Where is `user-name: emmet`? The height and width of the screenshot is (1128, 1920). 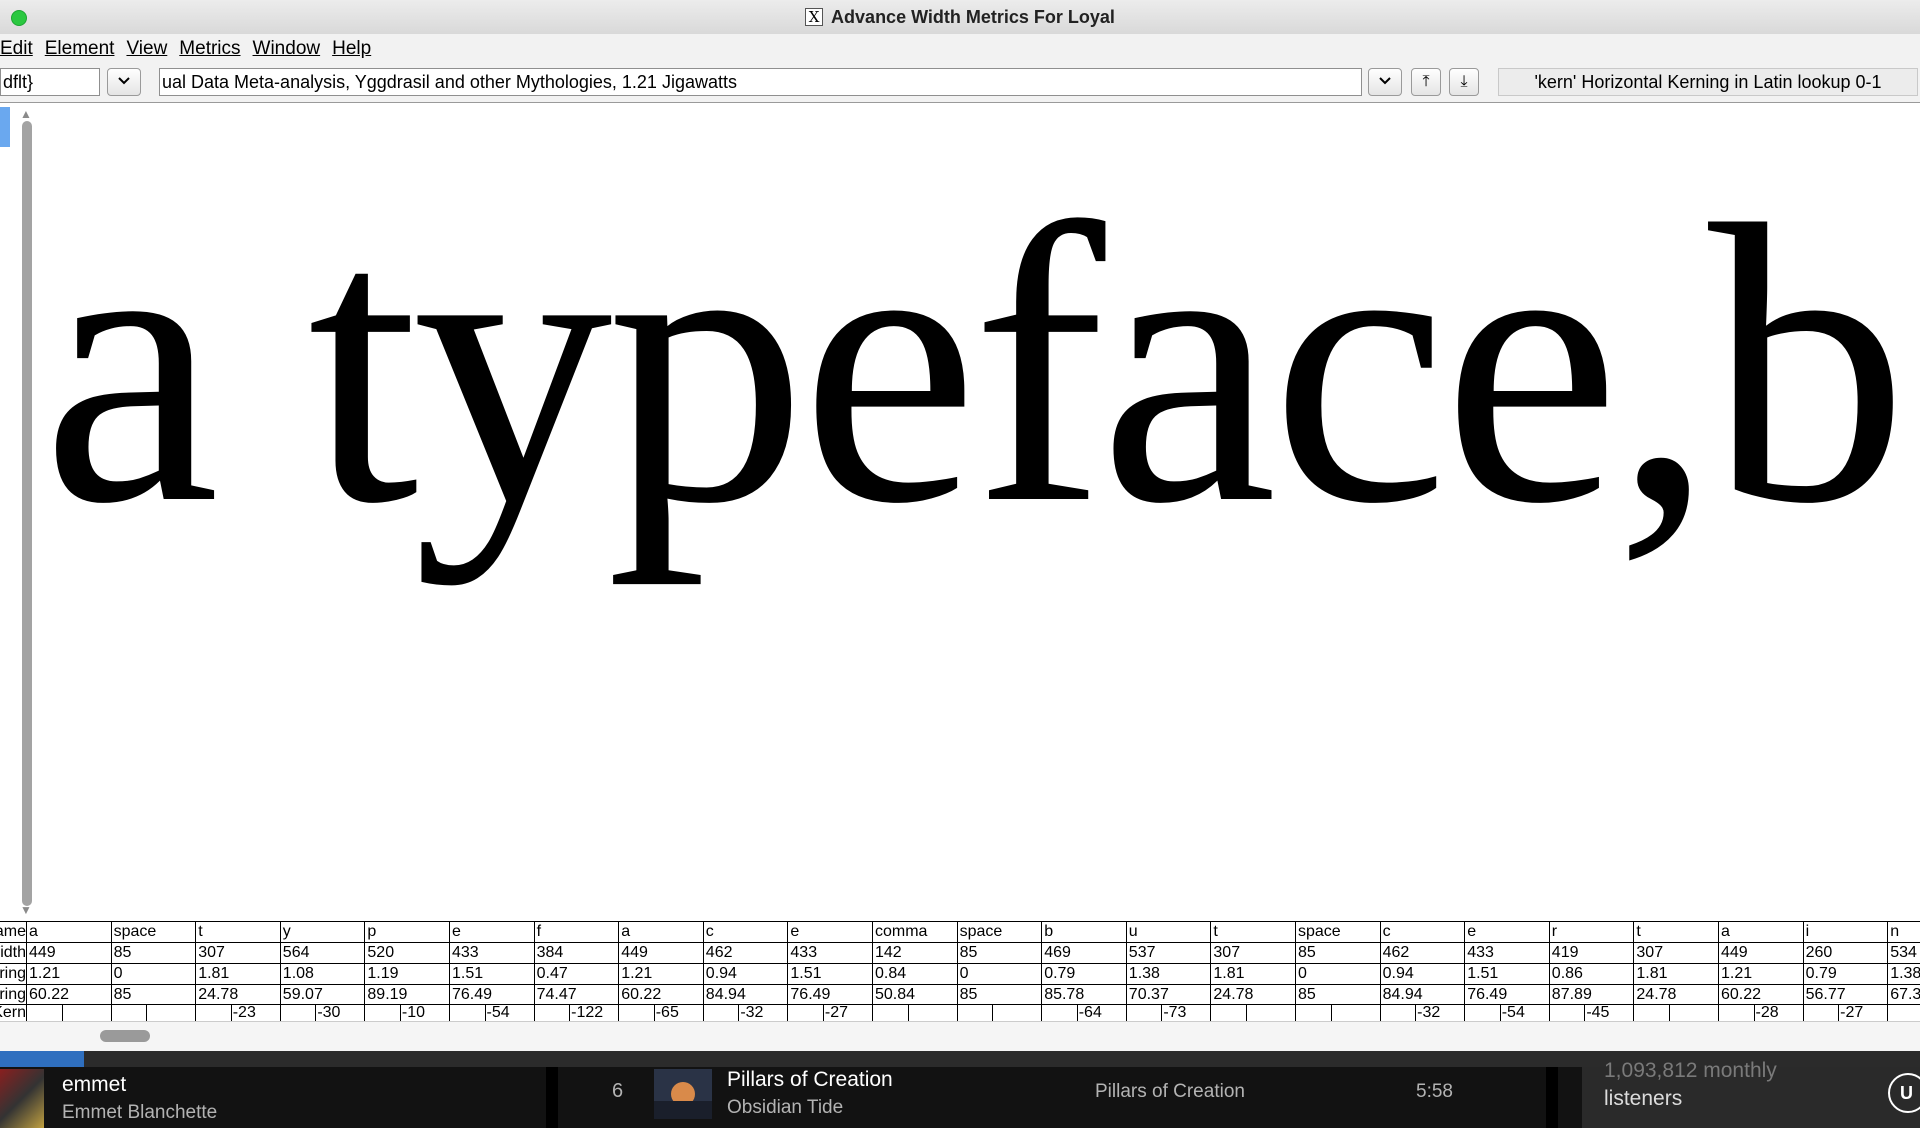
user-name: emmet is located at coordinates (94, 1085).